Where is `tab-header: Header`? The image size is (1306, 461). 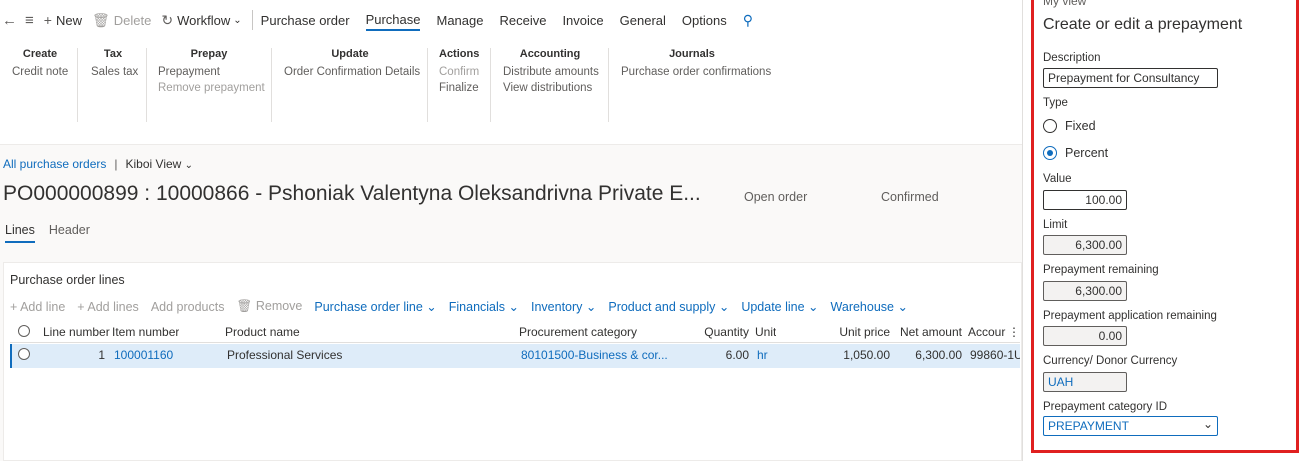
tab-header: Header is located at coordinates (69, 233).